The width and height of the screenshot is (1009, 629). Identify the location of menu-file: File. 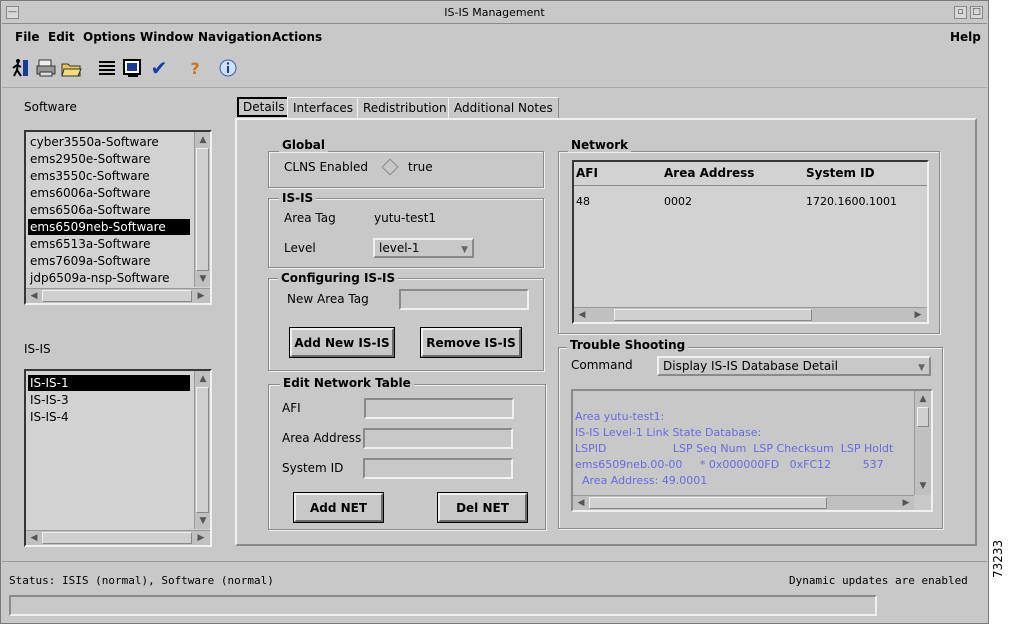
(27, 37).